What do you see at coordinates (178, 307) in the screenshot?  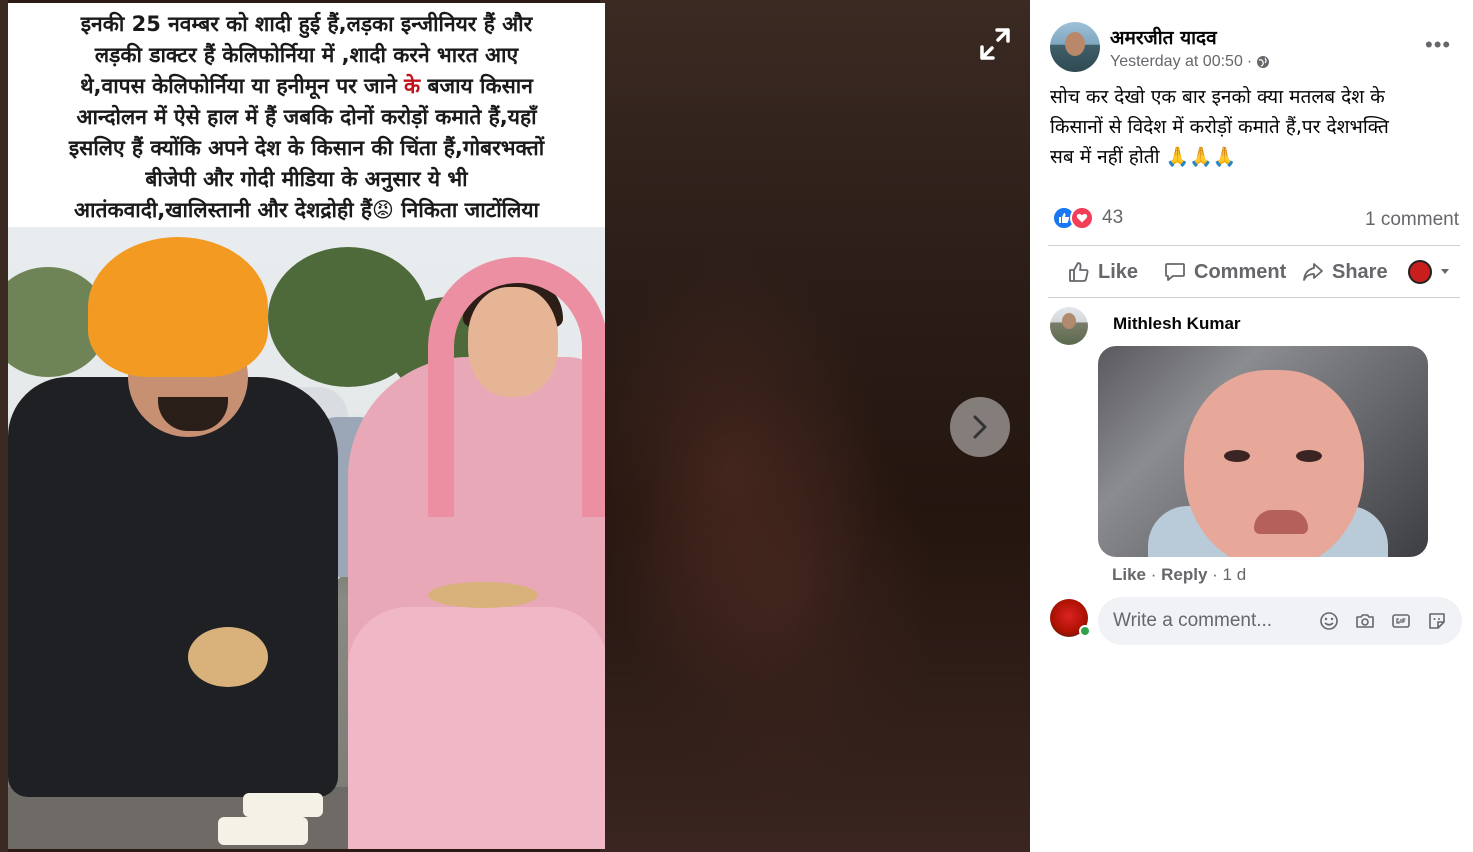 I see `photo-turban` at bounding box center [178, 307].